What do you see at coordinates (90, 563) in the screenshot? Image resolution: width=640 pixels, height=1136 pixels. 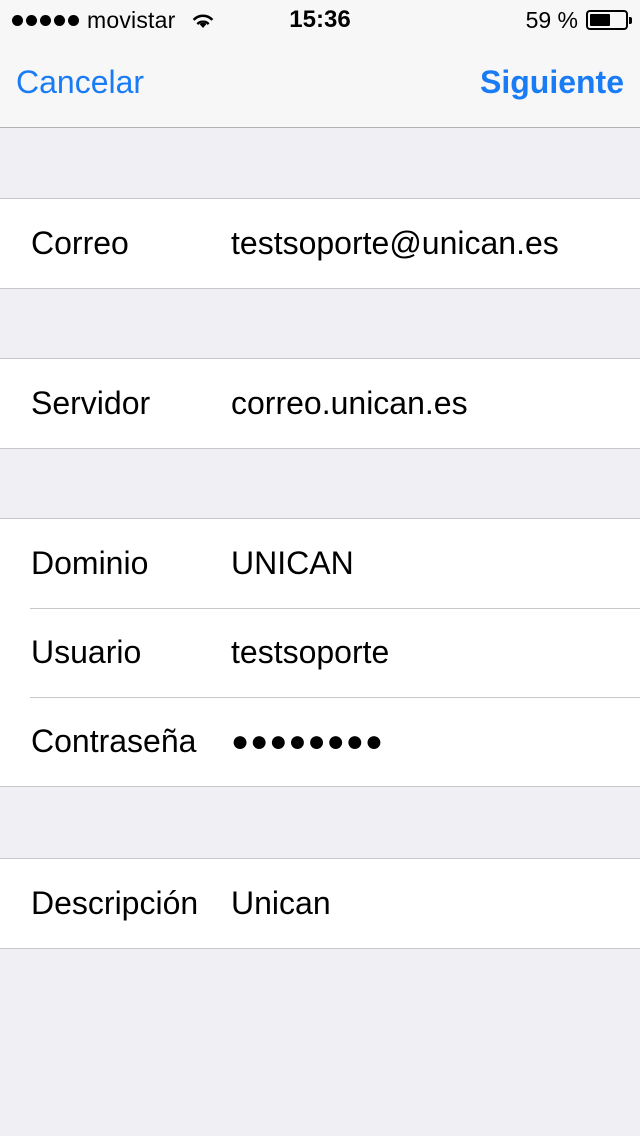 I see `domain-label: Dominio` at bounding box center [90, 563].